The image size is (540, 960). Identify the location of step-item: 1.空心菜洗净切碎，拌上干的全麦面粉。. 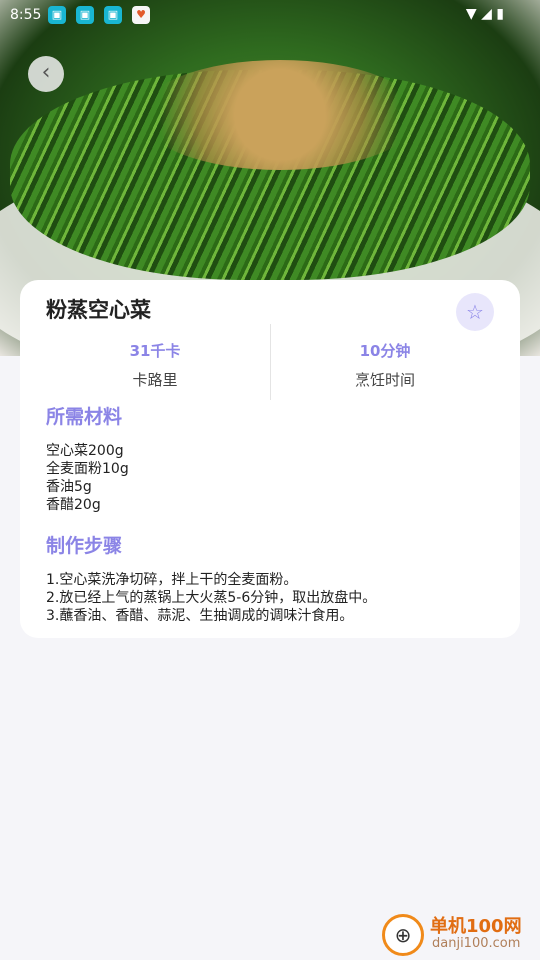
(172, 580).